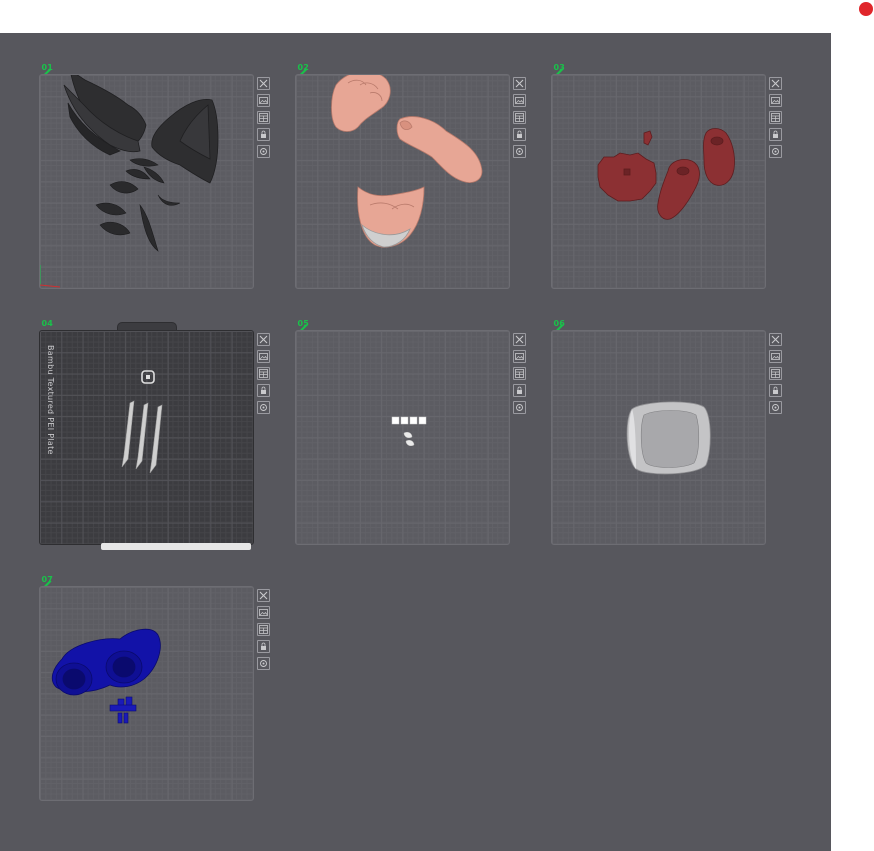  What do you see at coordinates (176, 546) in the screenshot?
I see `plate-bottom-bar` at bounding box center [176, 546].